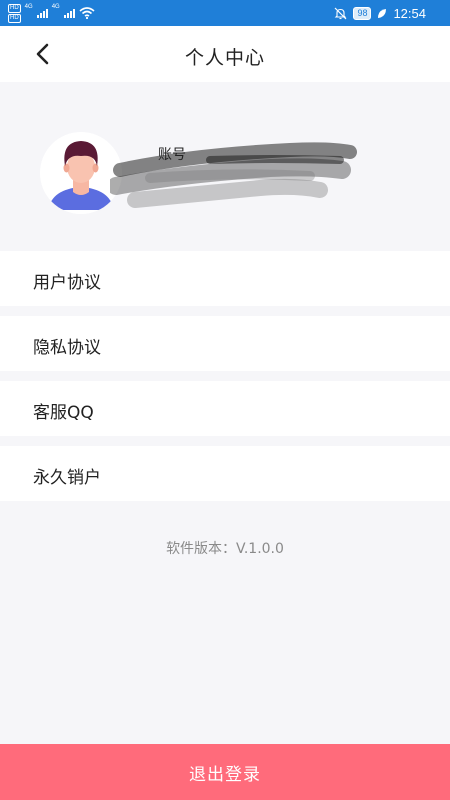  Describe the element at coordinates (233, 175) in the screenshot. I see `redacted-account-scribble` at that location.